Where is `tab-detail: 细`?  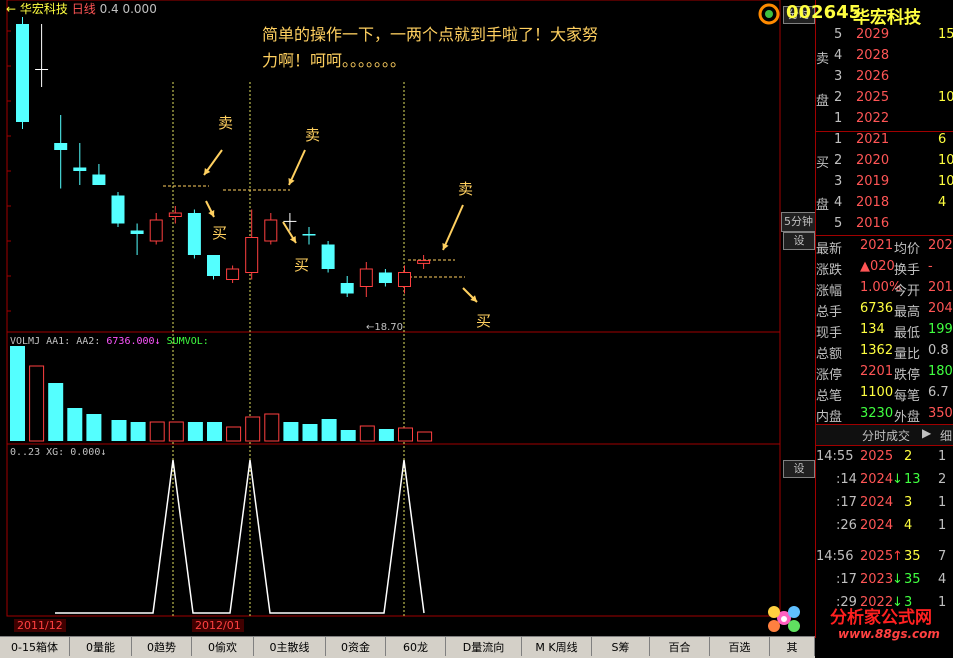 tab-detail: 细 is located at coordinates (946, 435).